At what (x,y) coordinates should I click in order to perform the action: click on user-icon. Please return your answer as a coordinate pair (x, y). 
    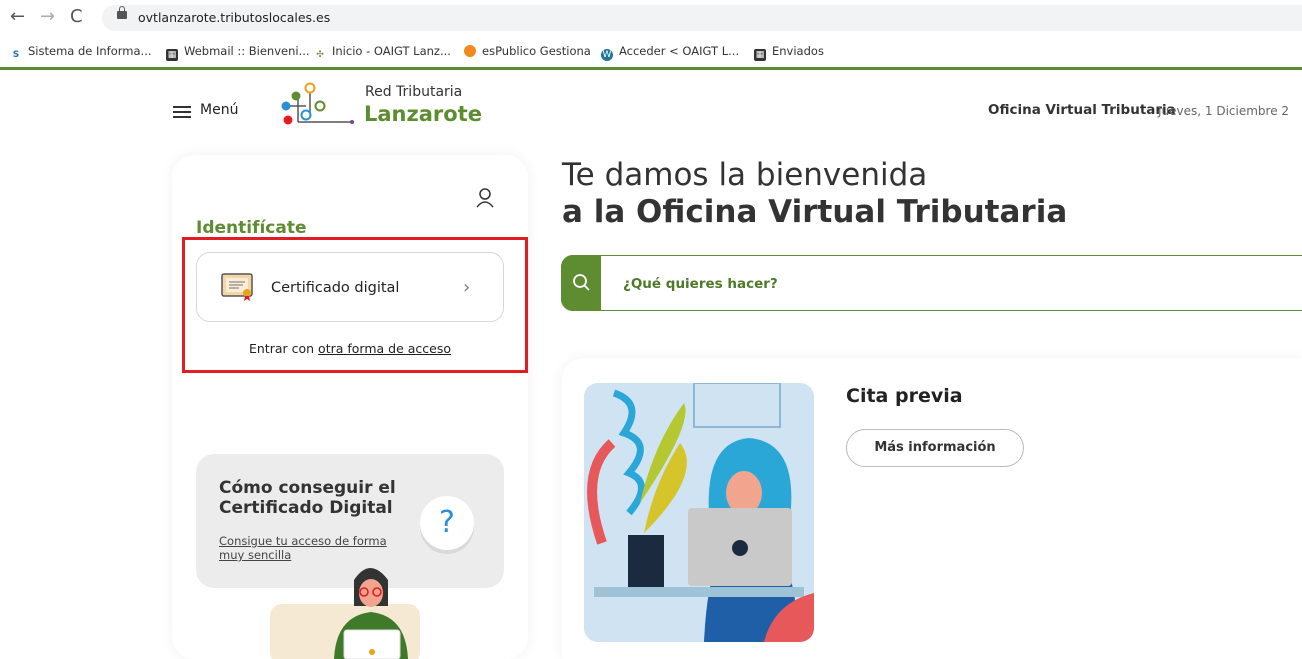
    Looking at the image, I should click on (485, 198).